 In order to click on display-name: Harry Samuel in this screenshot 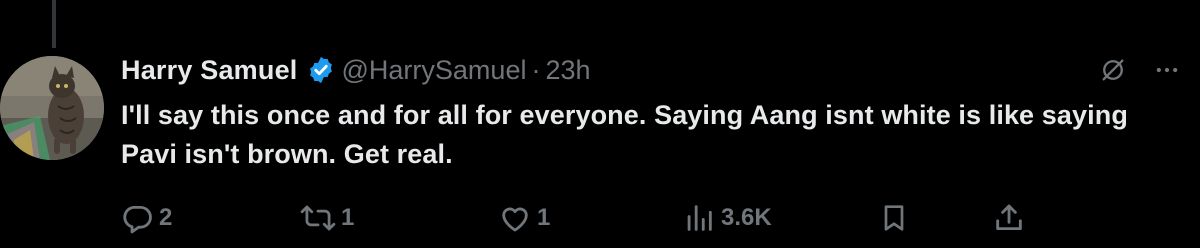, I will do `click(209, 70)`.